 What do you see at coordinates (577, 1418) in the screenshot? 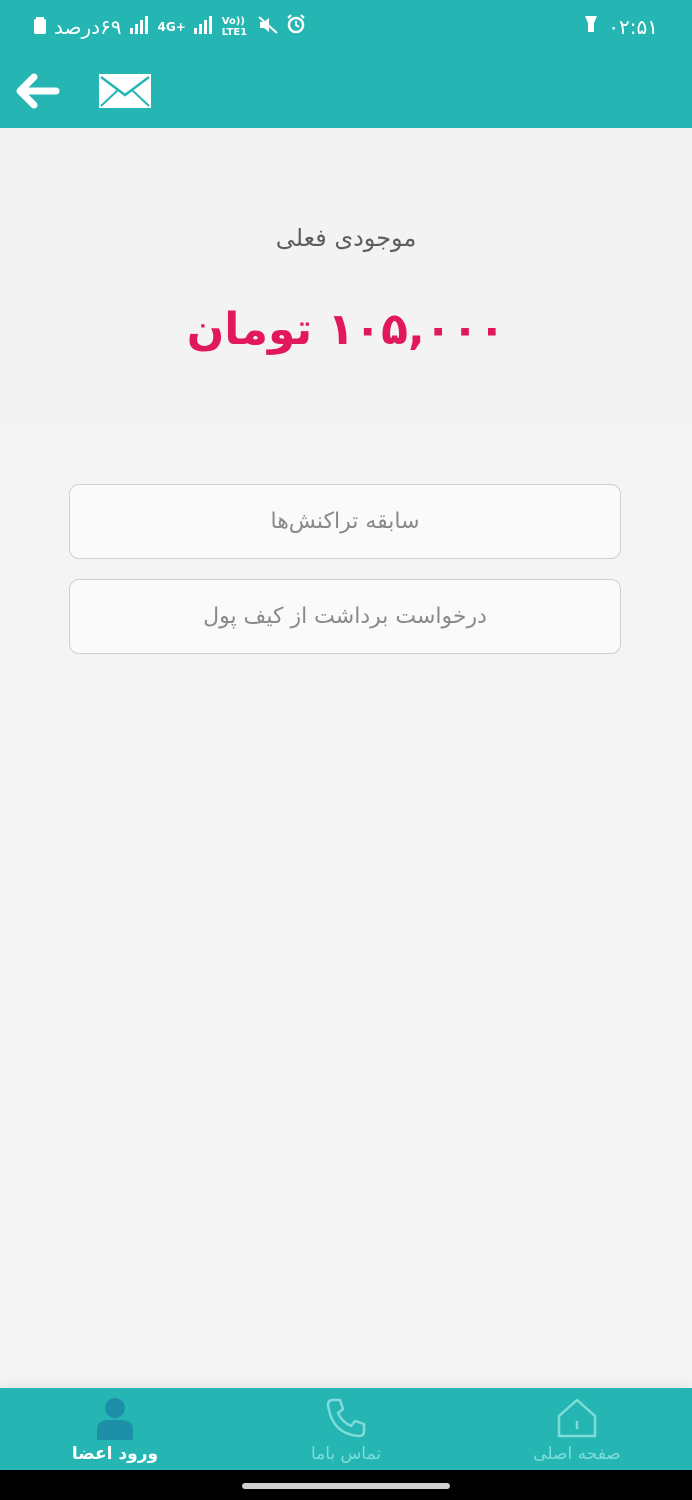
I see `home-icon` at bounding box center [577, 1418].